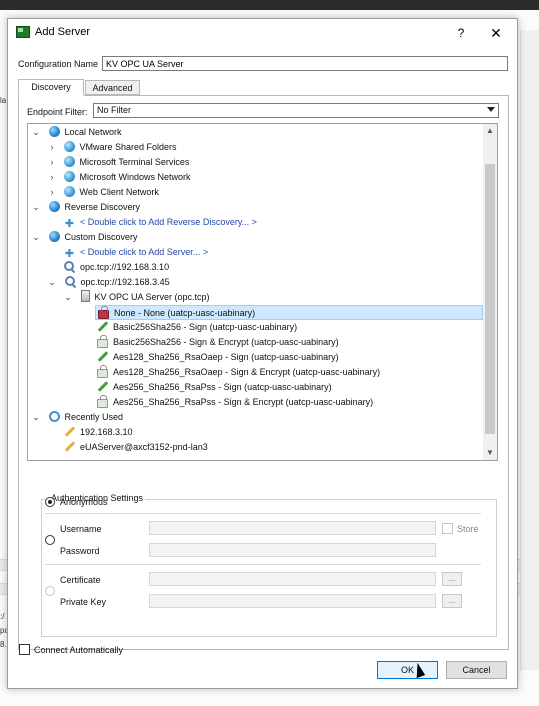  Describe the element at coordinates (101, 237) in the screenshot. I see `tree-node-label: Custom Discovery` at that location.